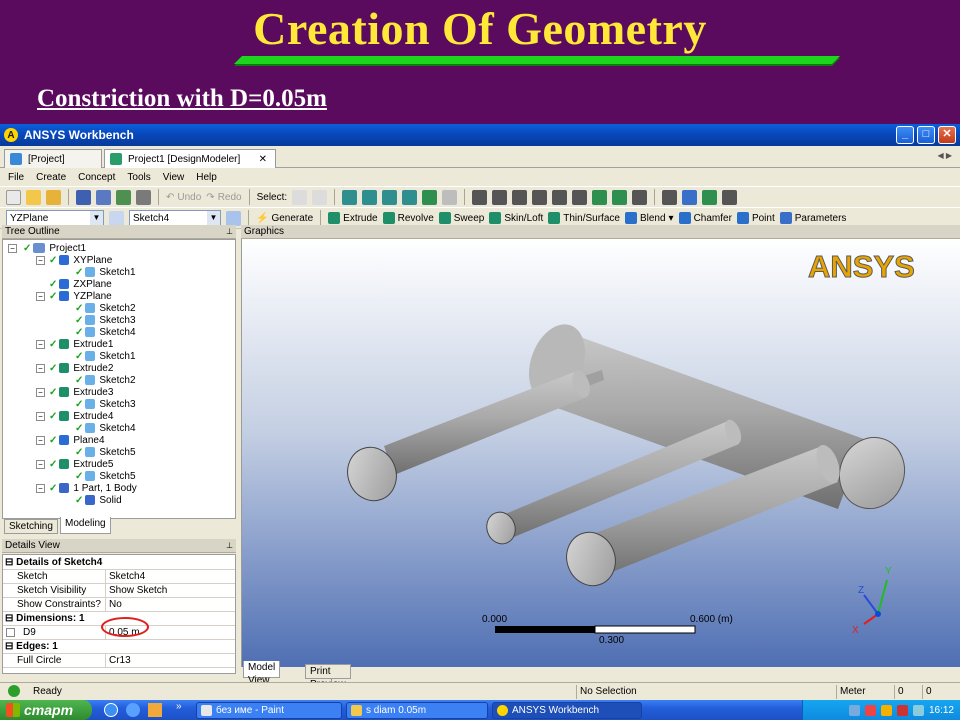 This screenshot has height=720, width=960. I want to click on undo-button: ↶ Undo, so click(183, 197).